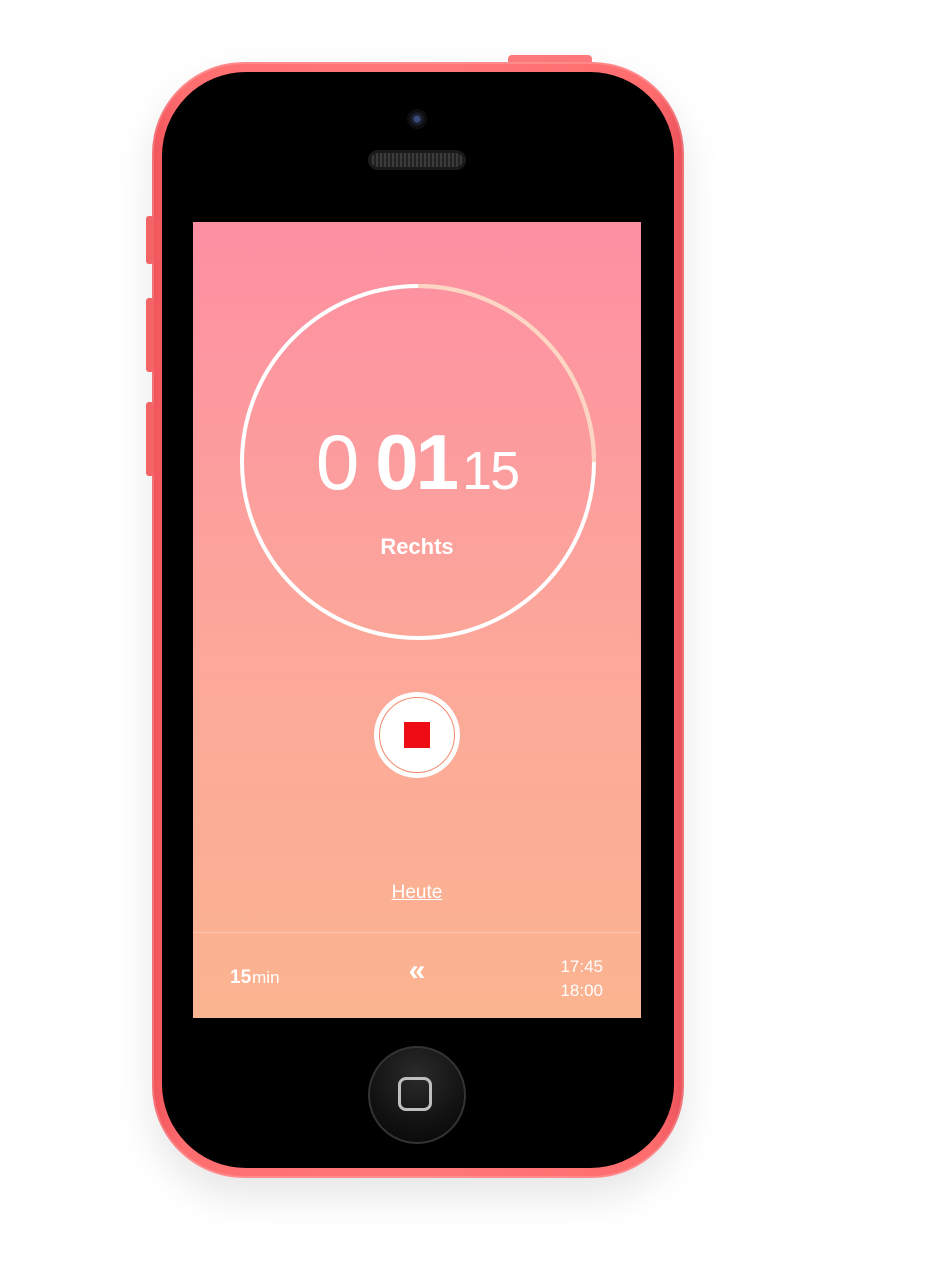  I want to click on timer-display: 0 01 15, so click(417, 462).